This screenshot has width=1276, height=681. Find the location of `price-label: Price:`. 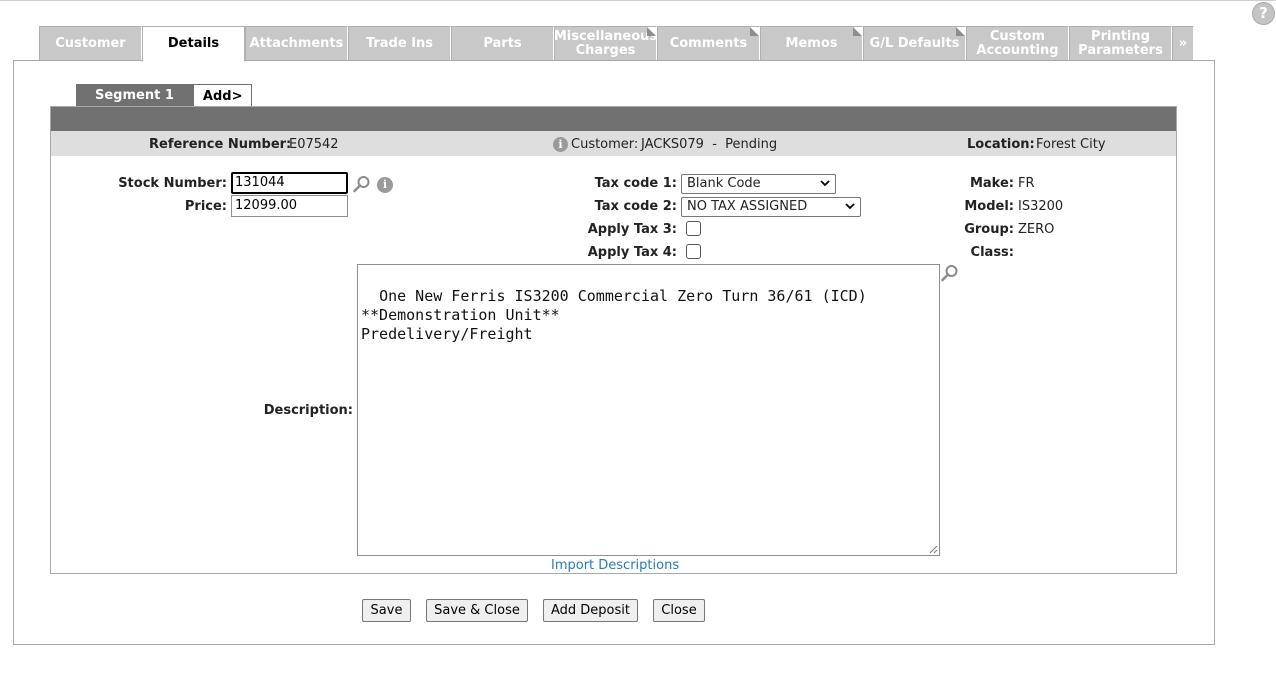

price-label: Price: is located at coordinates (205, 206).